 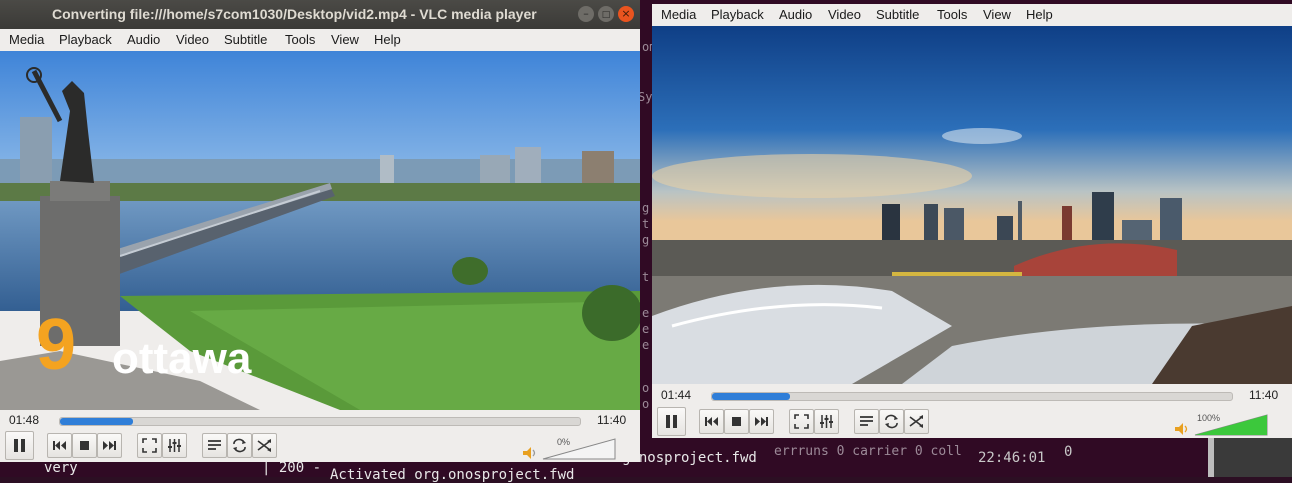 What do you see at coordinates (564, 442) in the screenshot?
I see `volume-percent: 0%` at bounding box center [564, 442].